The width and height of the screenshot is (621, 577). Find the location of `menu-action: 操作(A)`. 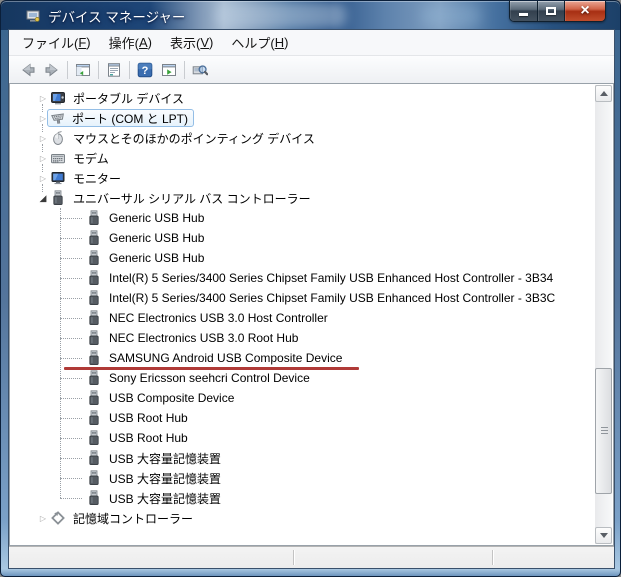

menu-action: 操作(A) is located at coordinates (130, 43).